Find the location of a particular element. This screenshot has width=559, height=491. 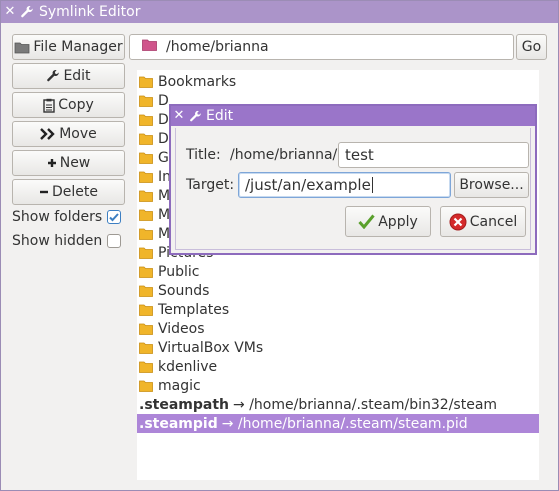

move-button: Move is located at coordinates (68, 134).